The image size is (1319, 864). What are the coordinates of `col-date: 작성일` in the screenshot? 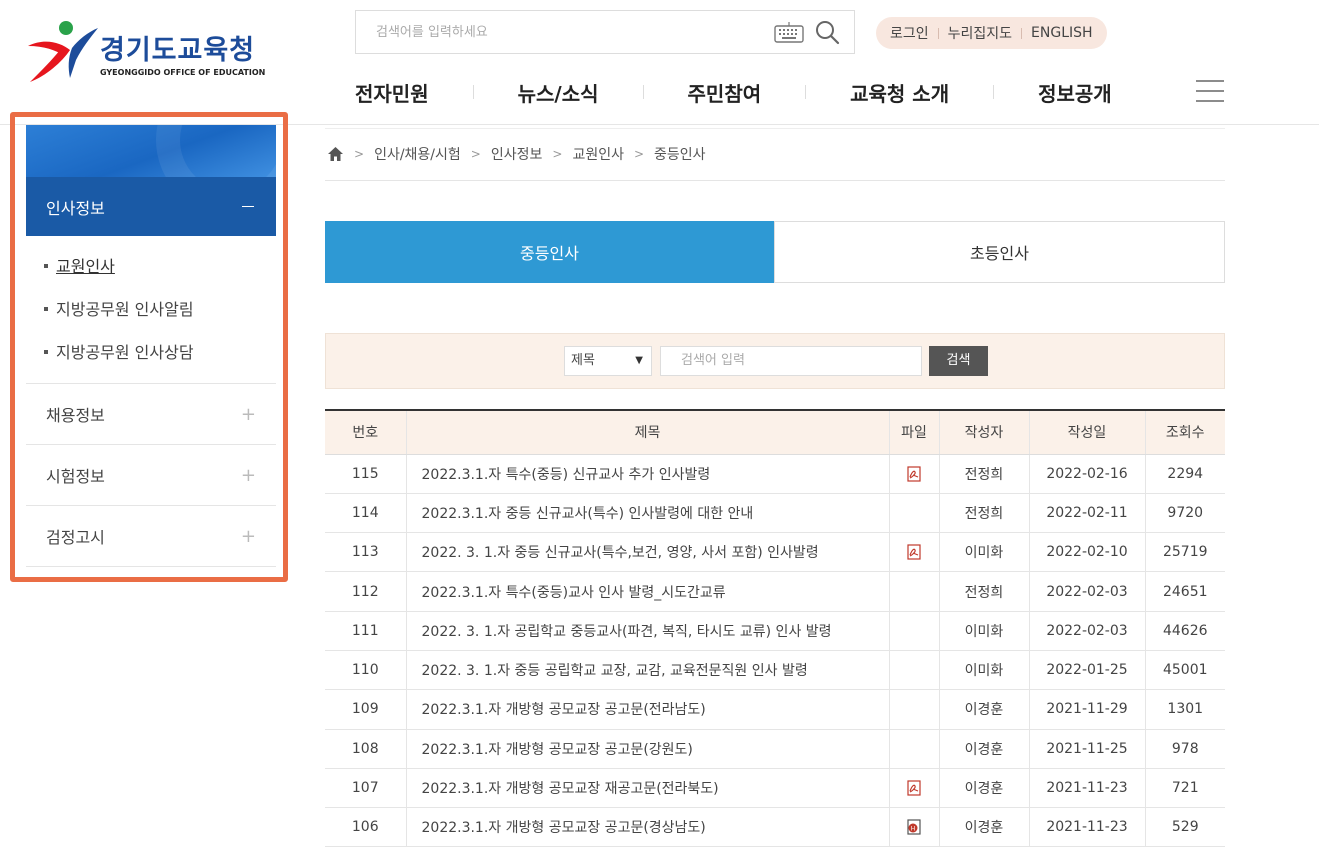 It's located at (1086, 432).